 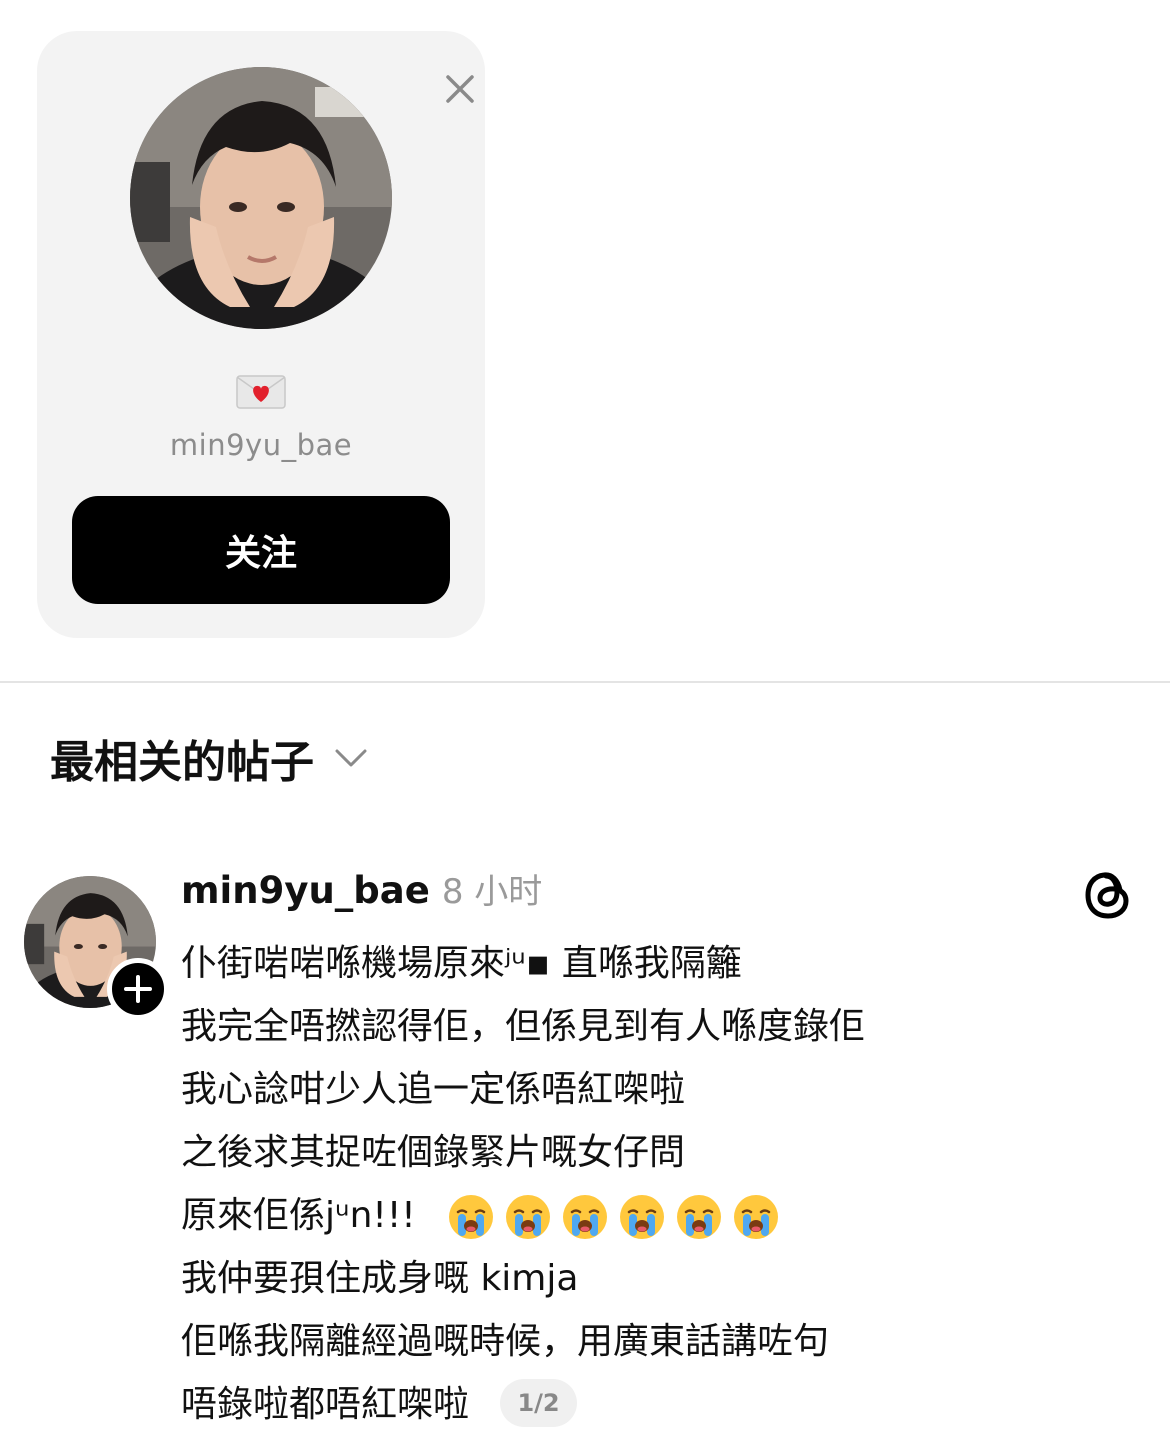 What do you see at coordinates (433, 1089) in the screenshot?
I see `post-text-line: 我心諗咁少人追一定係唔紅㗎啦` at bounding box center [433, 1089].